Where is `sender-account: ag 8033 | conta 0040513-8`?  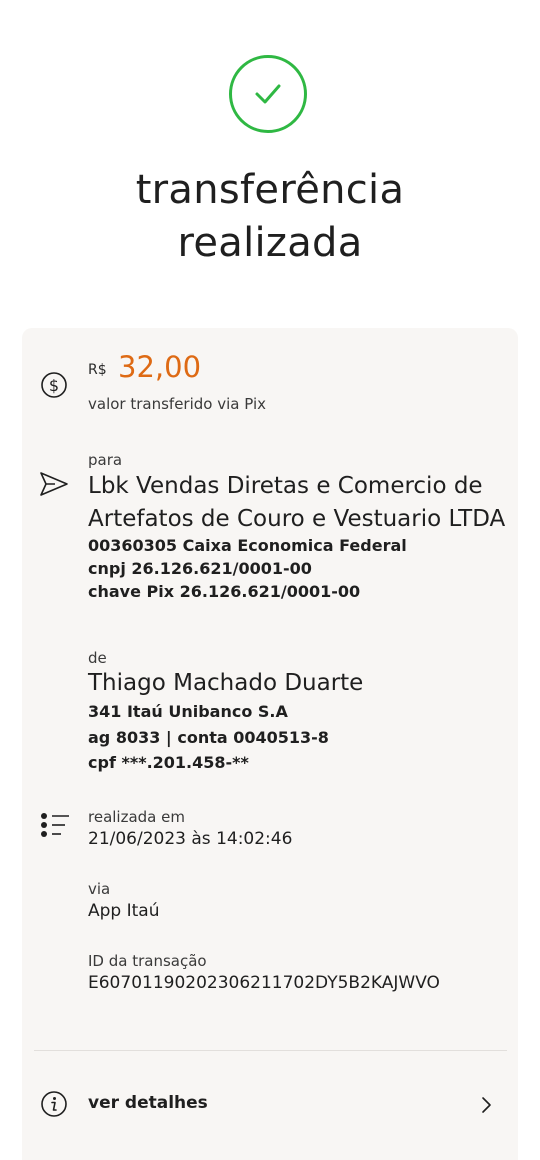 sender-account: ag 8033 | conta 0040513-8 is located at coordinates (208, 737).